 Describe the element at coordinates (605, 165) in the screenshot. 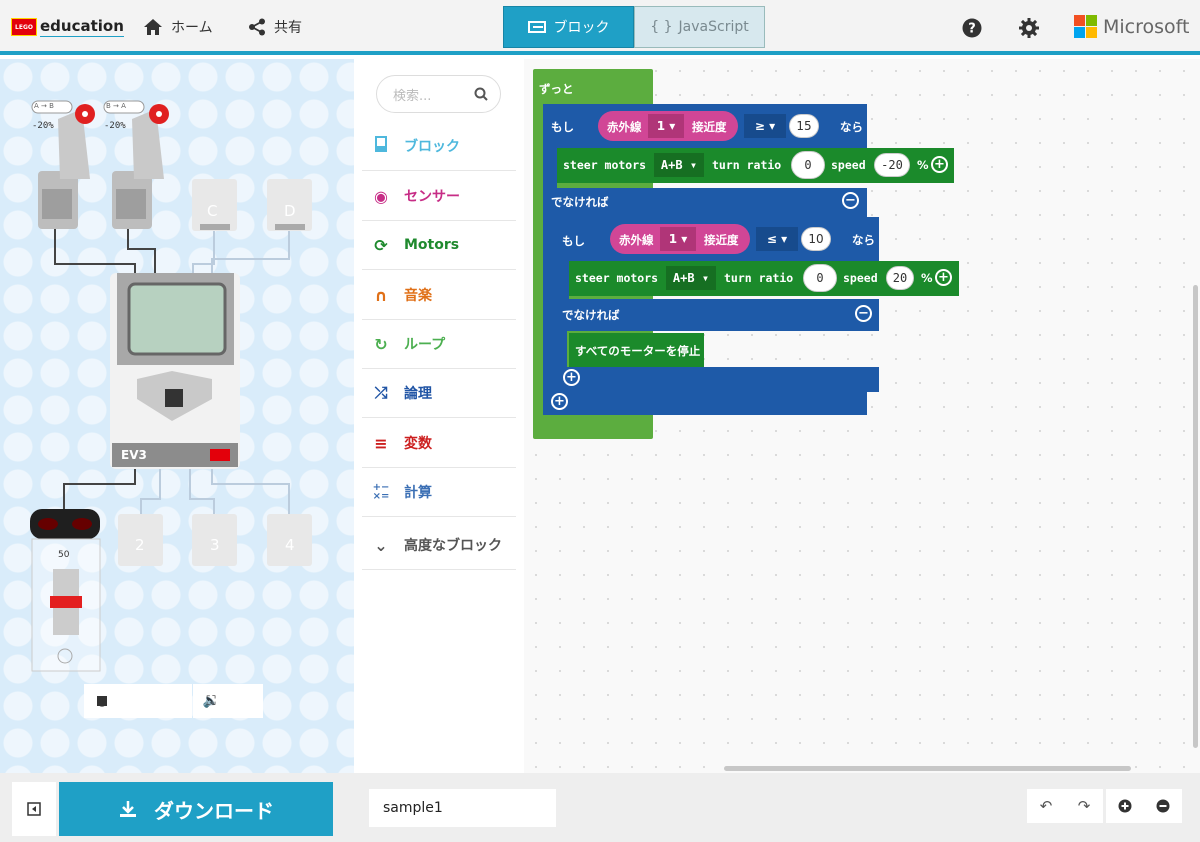

I see `steer-label: steer motors` at that location.